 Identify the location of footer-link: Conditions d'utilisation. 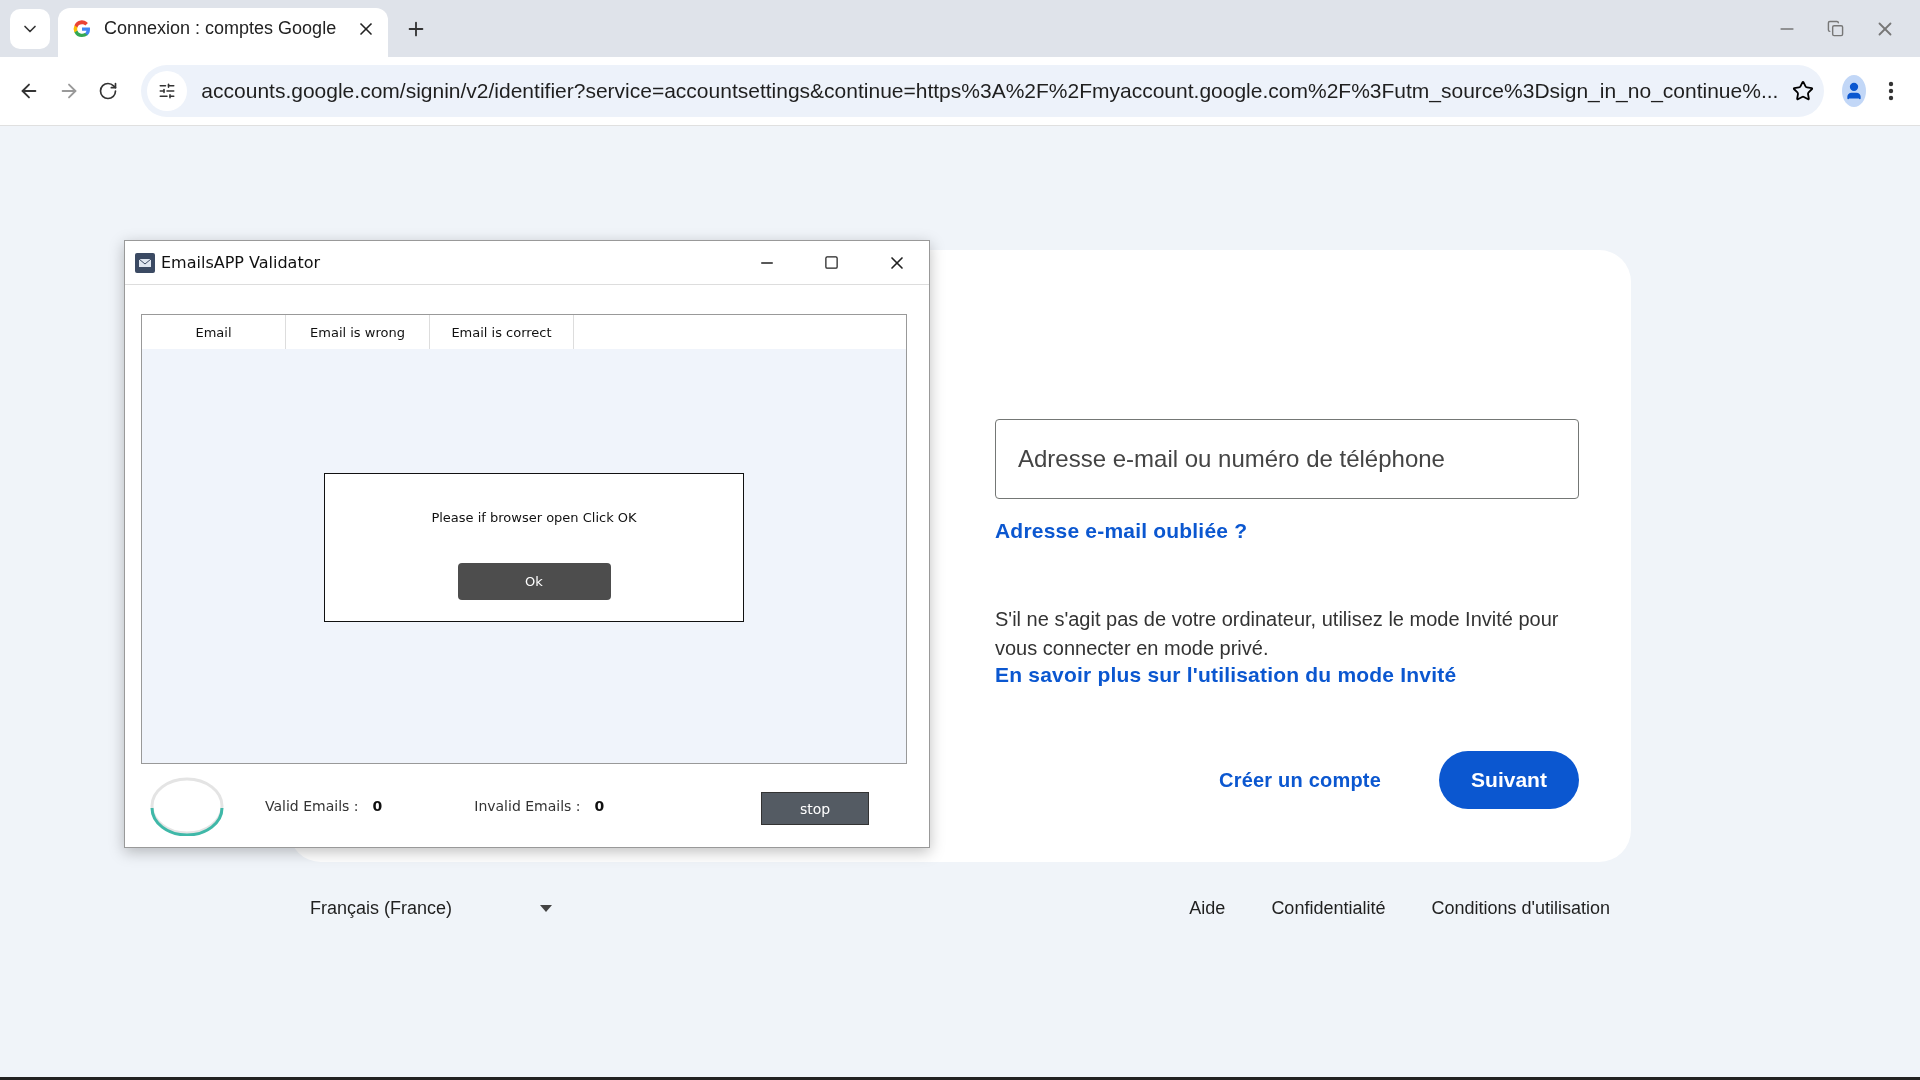
(1520, 908).